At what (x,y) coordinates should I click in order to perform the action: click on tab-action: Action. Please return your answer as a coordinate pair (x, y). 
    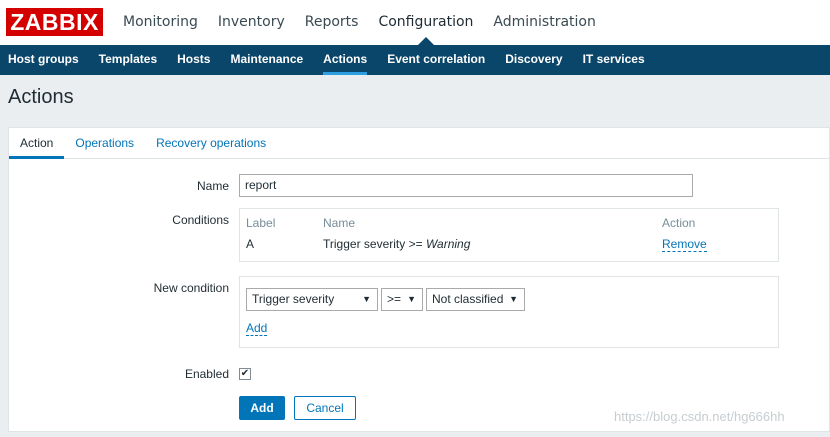
    Looking at the image, I should click on (37, 143).